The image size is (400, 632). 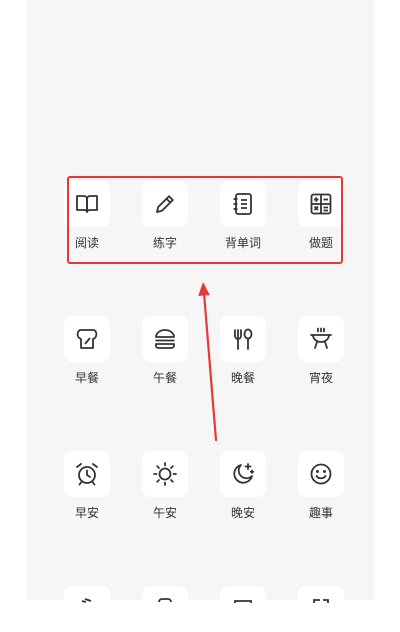 I want to click on alarm-clock-icon, so click(x=87, y=474).